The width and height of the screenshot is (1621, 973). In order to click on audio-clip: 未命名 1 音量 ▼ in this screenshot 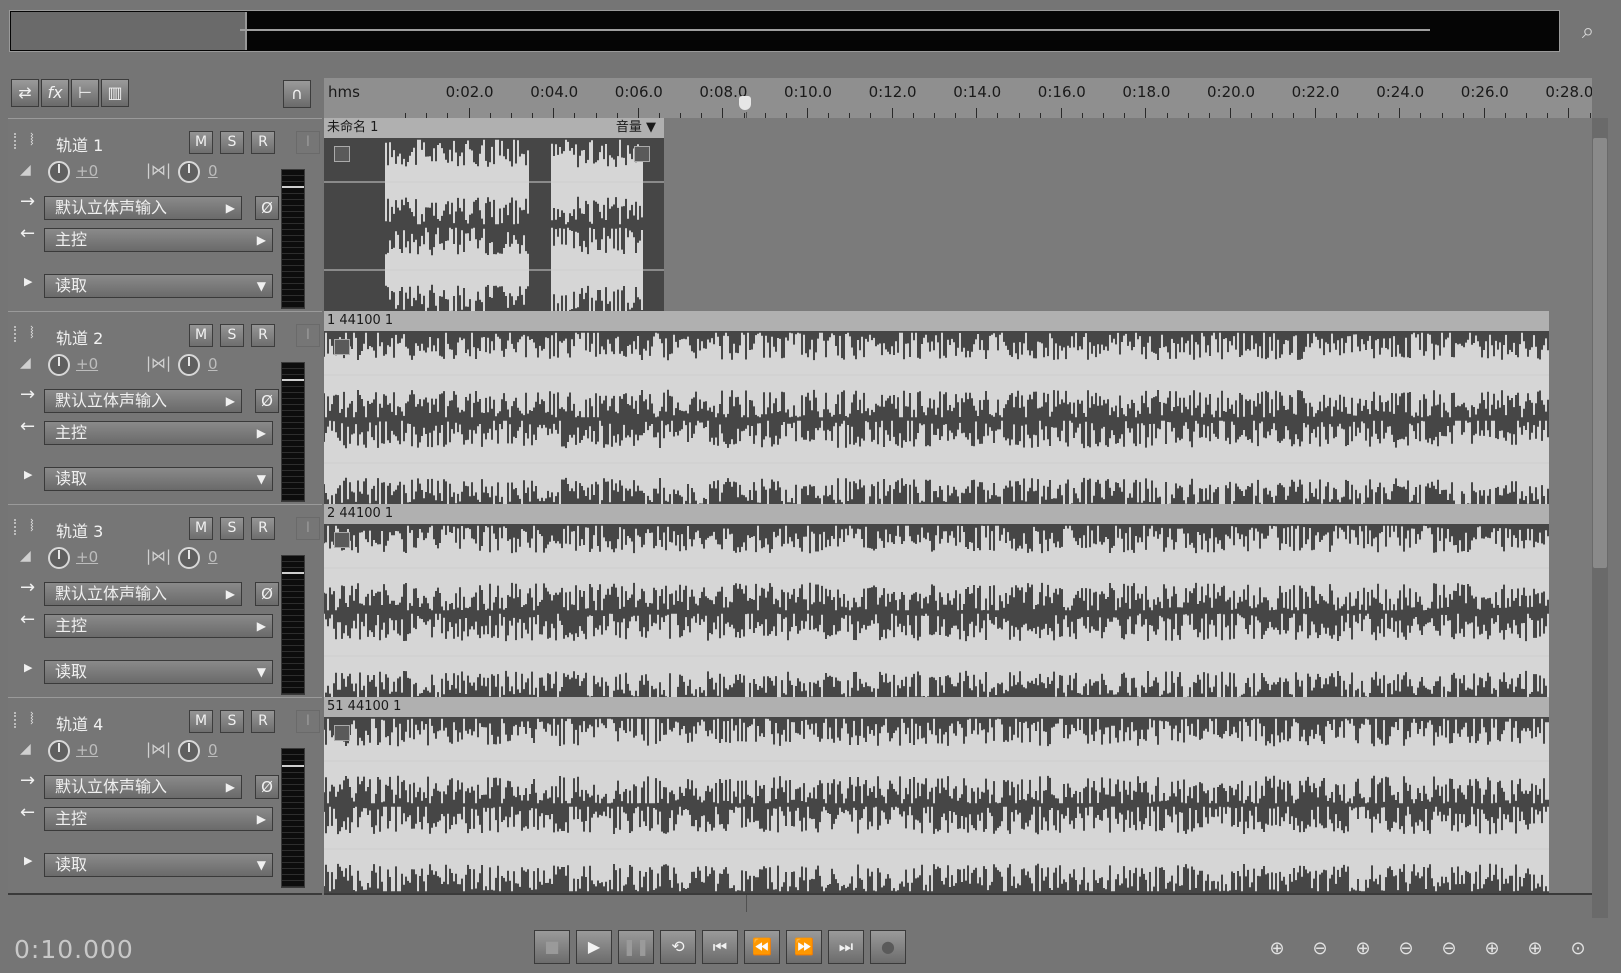, I will do `click(494, 216)`.